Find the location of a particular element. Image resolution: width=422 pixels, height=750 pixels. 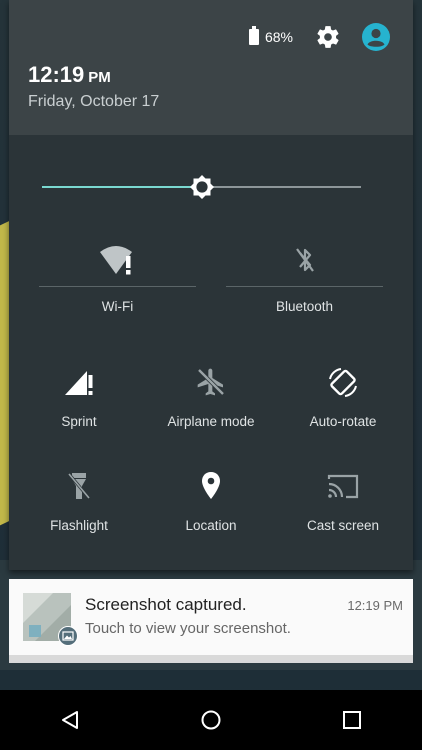

tile-airplane: Airplane mode is located at coordinates (211, 397).